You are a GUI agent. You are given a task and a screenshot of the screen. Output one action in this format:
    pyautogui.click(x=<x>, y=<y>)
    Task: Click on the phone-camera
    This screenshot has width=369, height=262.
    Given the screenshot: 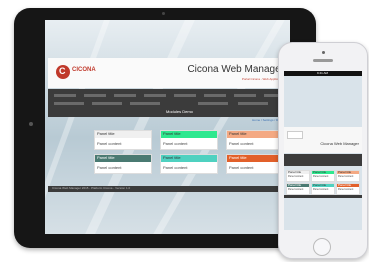 What is the action you would take?
    pyautogui.click(x=323, y=52)
    